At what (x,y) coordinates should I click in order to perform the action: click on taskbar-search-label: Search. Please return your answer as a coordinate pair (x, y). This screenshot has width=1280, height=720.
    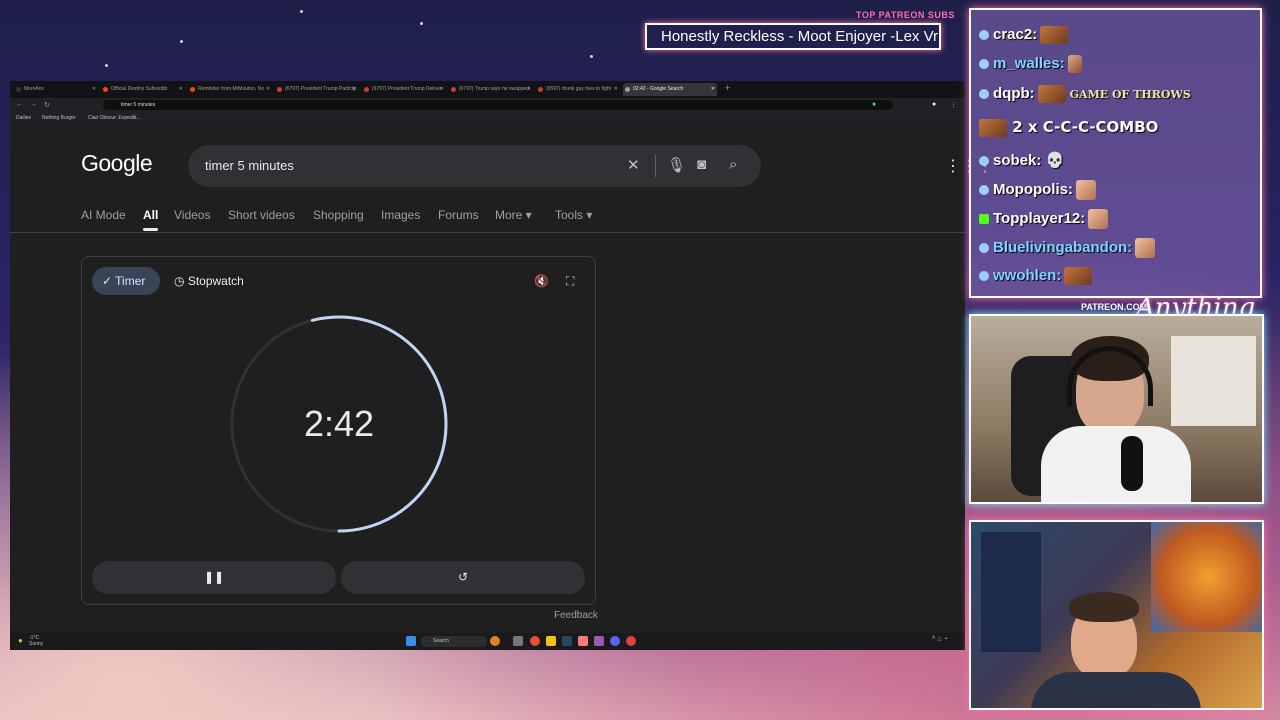
    Looking at the image, I should click on (441, 641).